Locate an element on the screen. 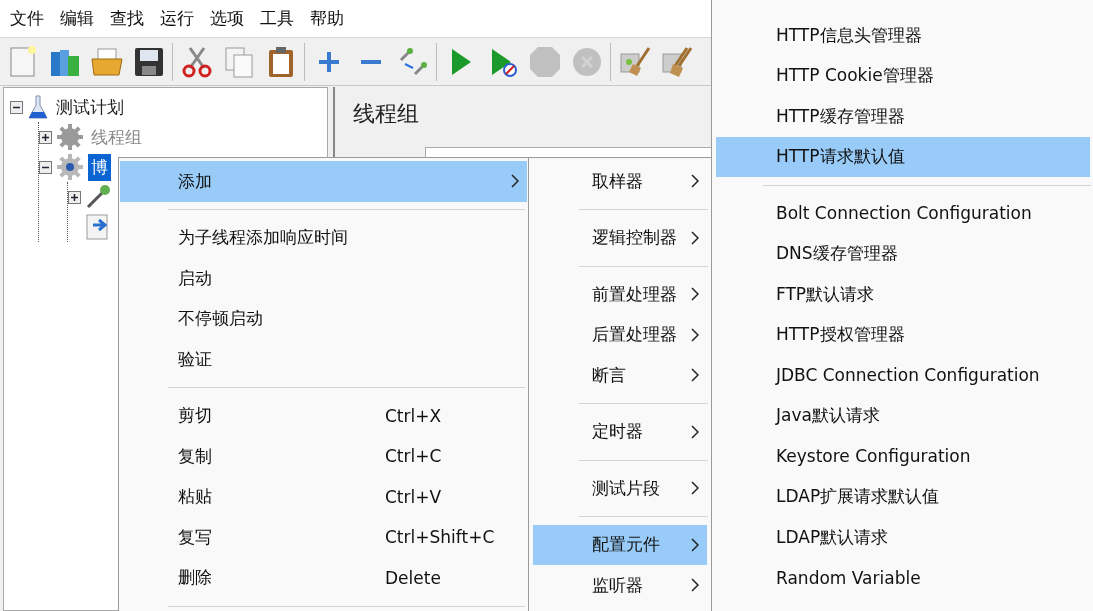 Image resolution: width=1093 pixels, height=611 pixels. expand-toggle is located at coordinates (74, 197).